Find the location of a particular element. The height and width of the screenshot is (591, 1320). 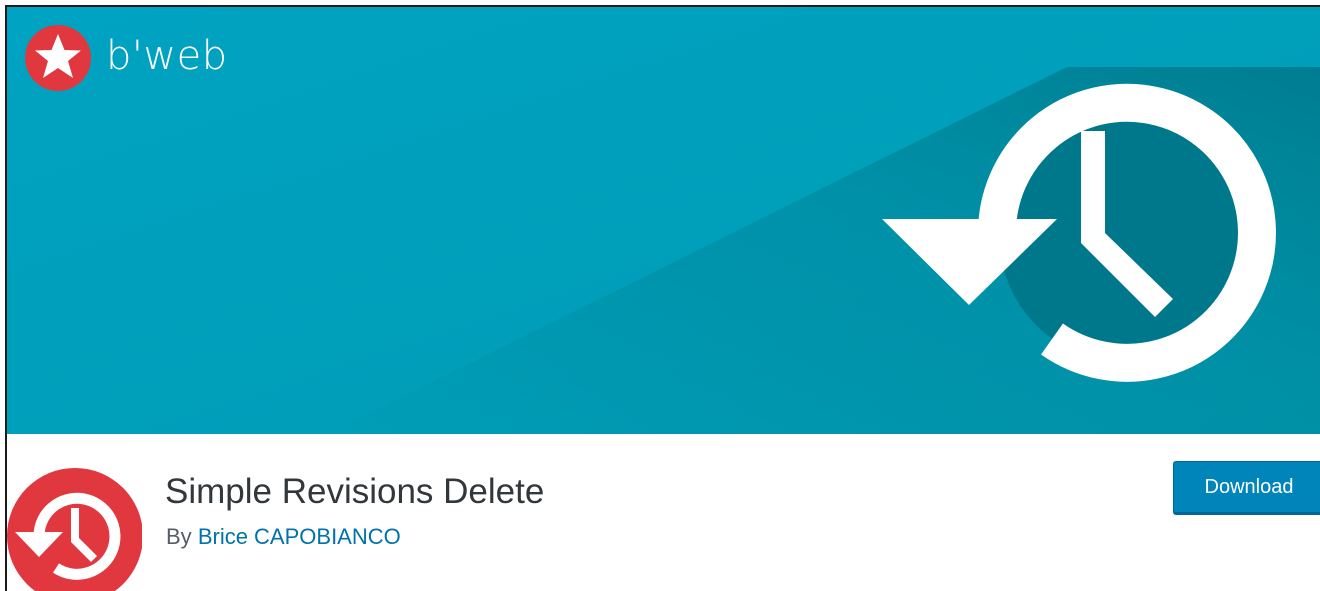

star-icon is located at coordinates (58, 58).